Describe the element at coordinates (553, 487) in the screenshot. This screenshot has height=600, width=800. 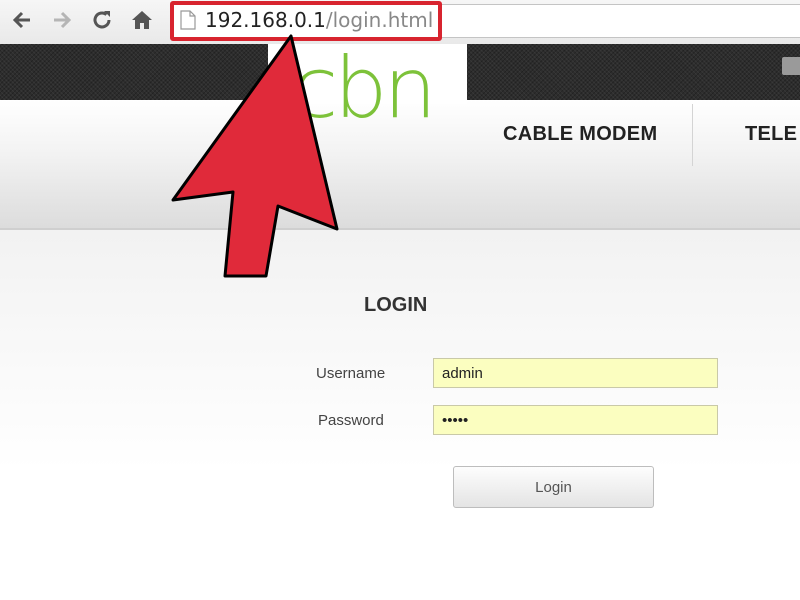
I see `login-button: Login` at that location.